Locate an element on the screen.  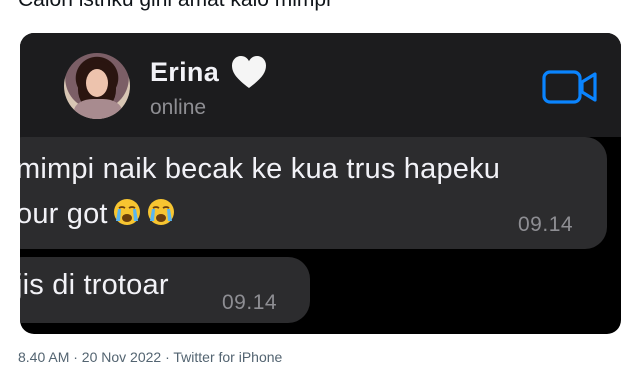
contact-status: online is located at coordinates (178, 107).